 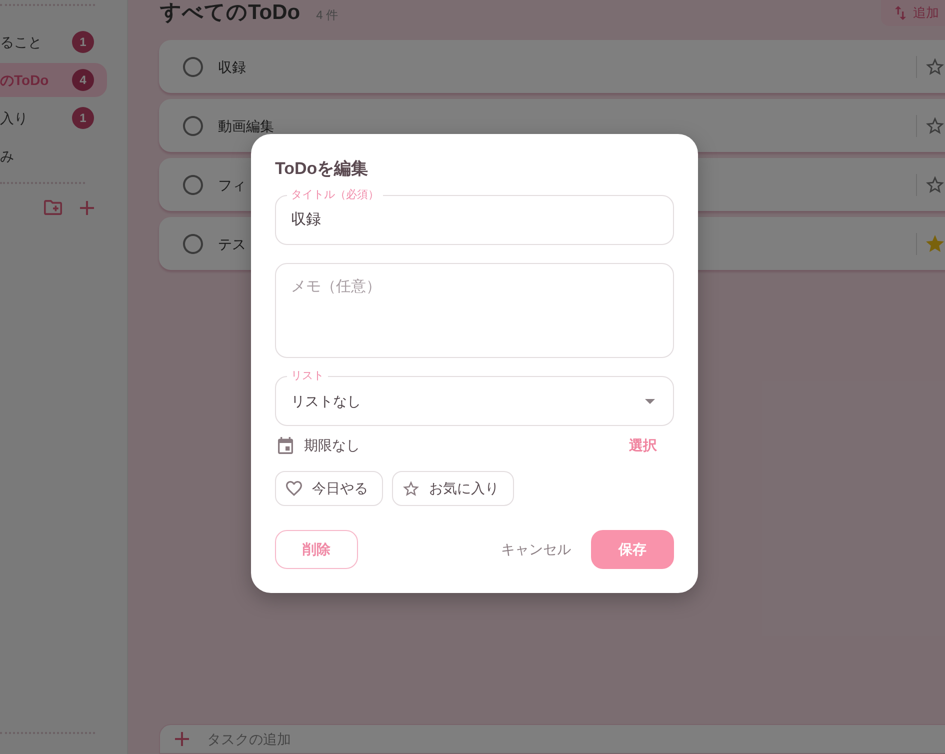 I want to click on title-field: タイトル（必須） 収録, so click(x=474, y=216).